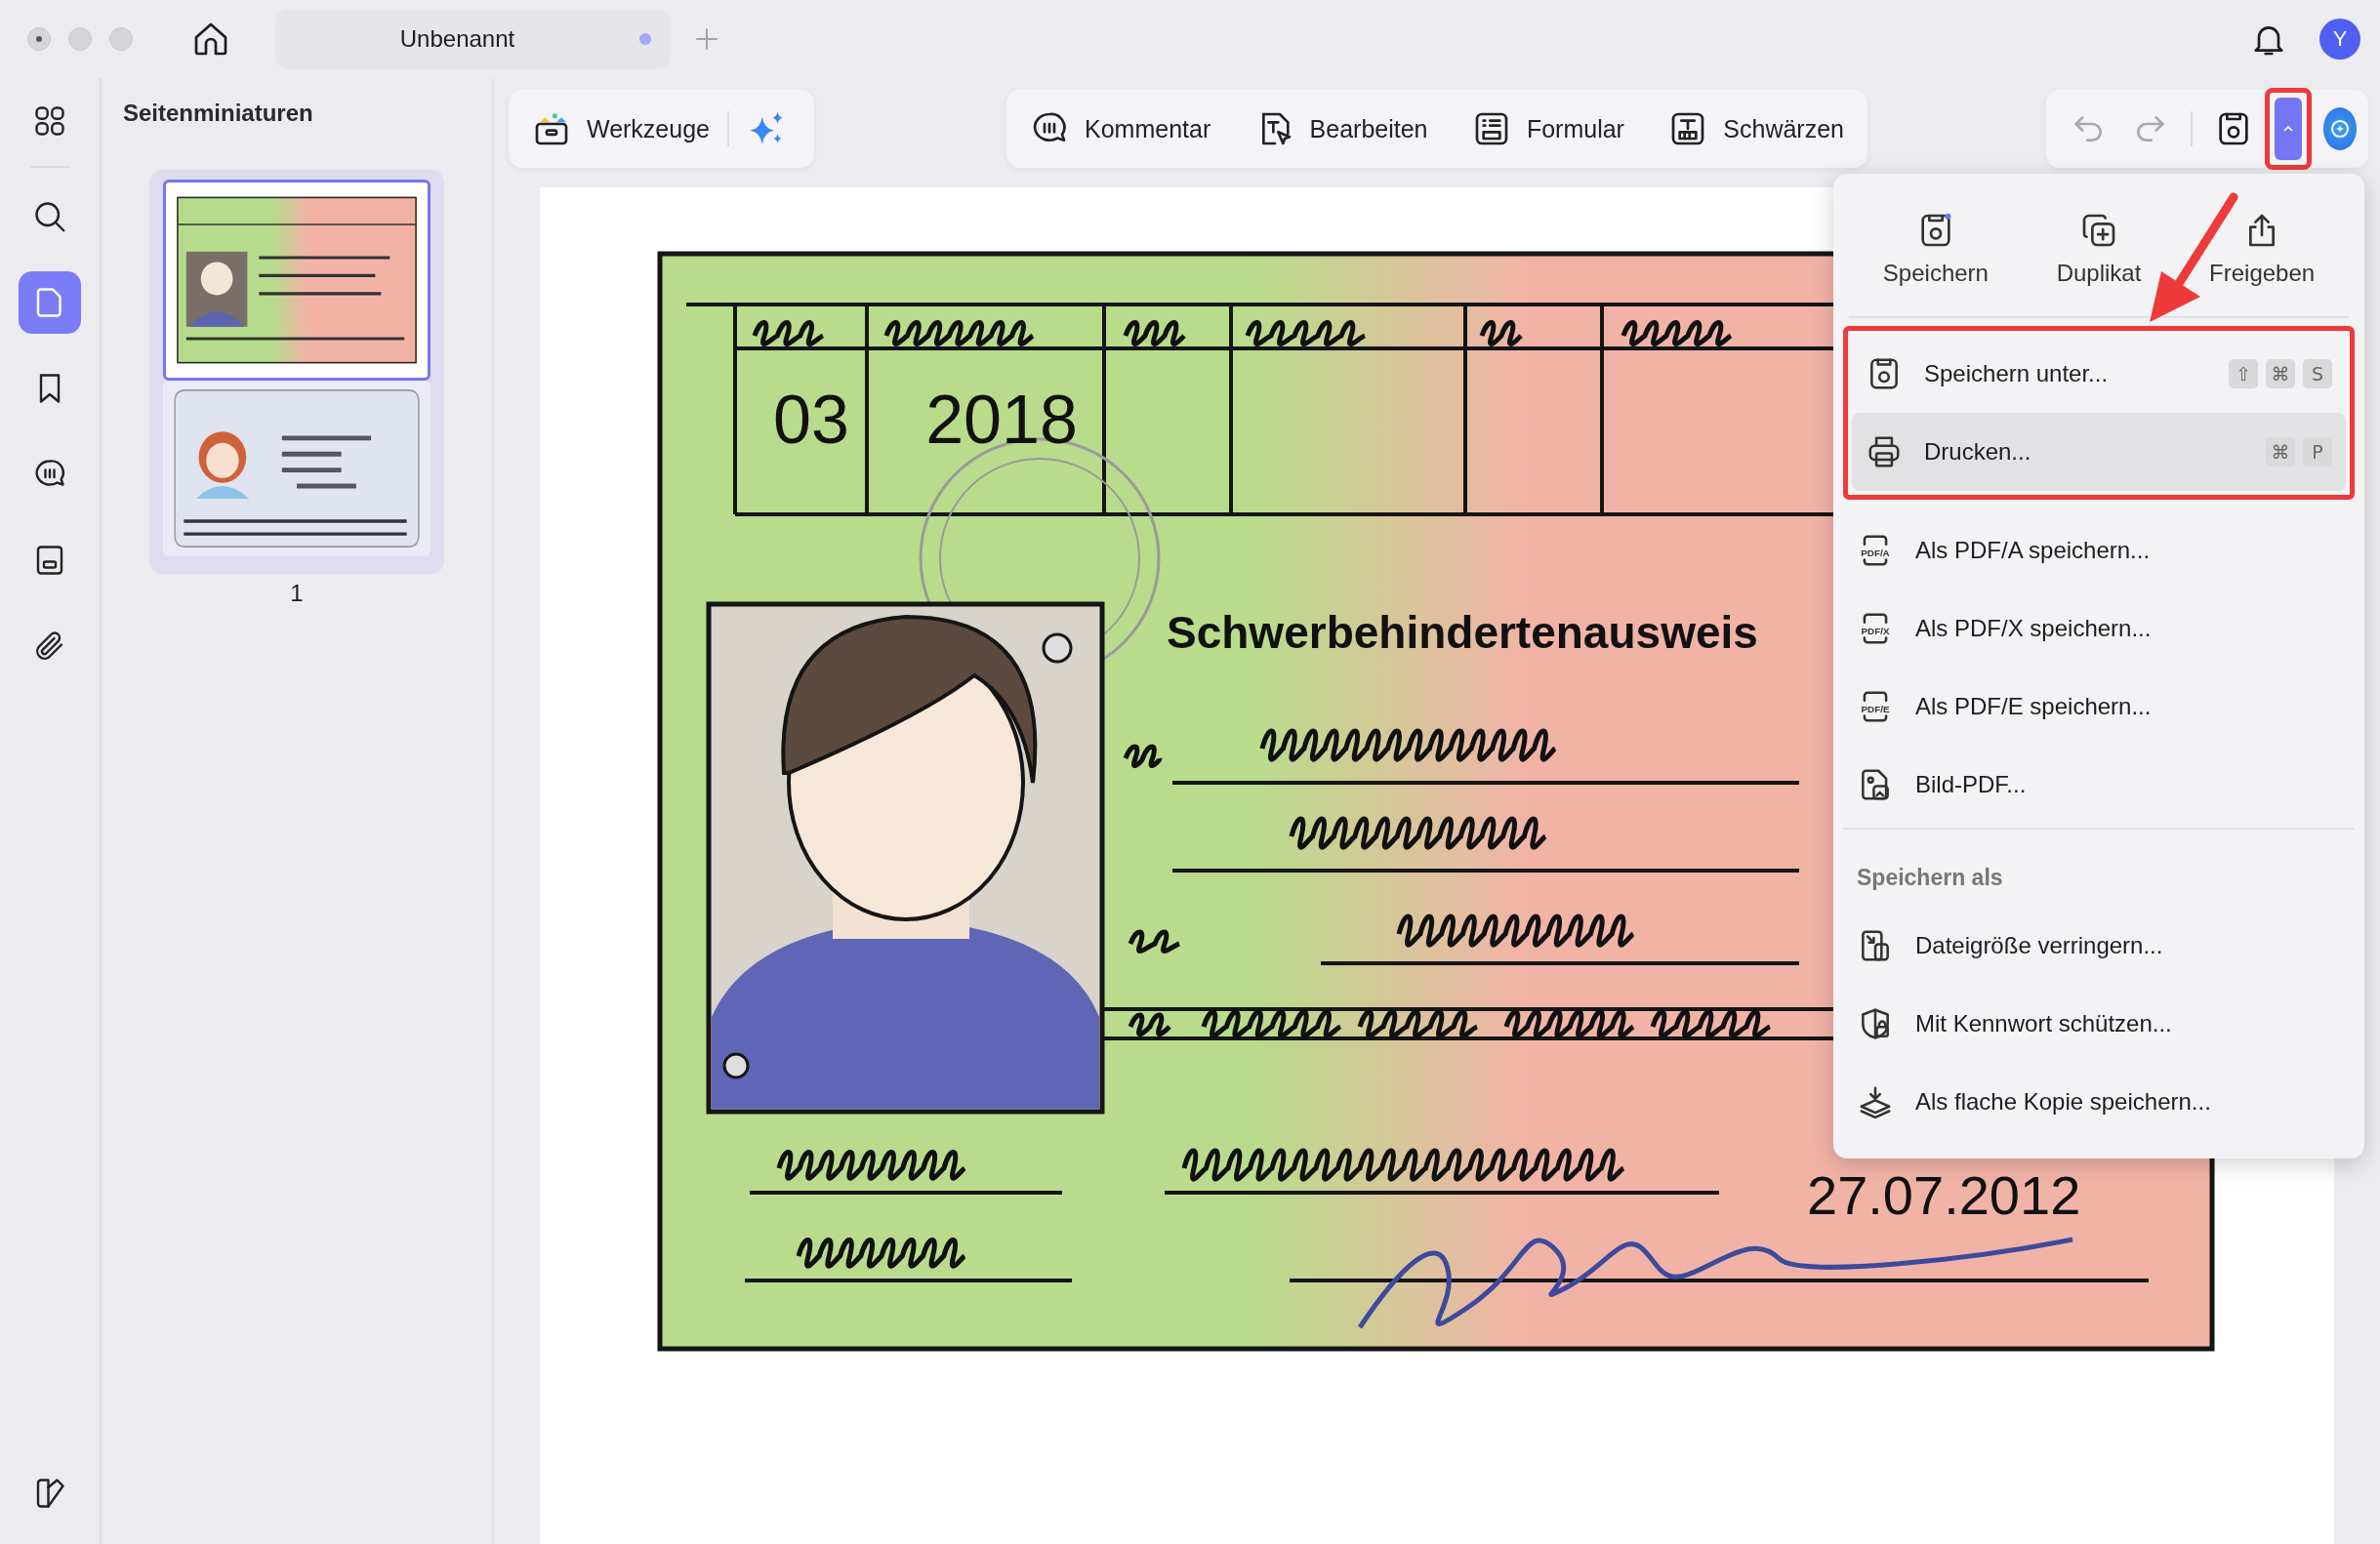 The width and height of the screenshot is (2380, 1544). What do you see at coordinates (1944, 1195) in the screenshot?
I see `card-date: 27.07.2012` at bounding box center [1944, 1195].